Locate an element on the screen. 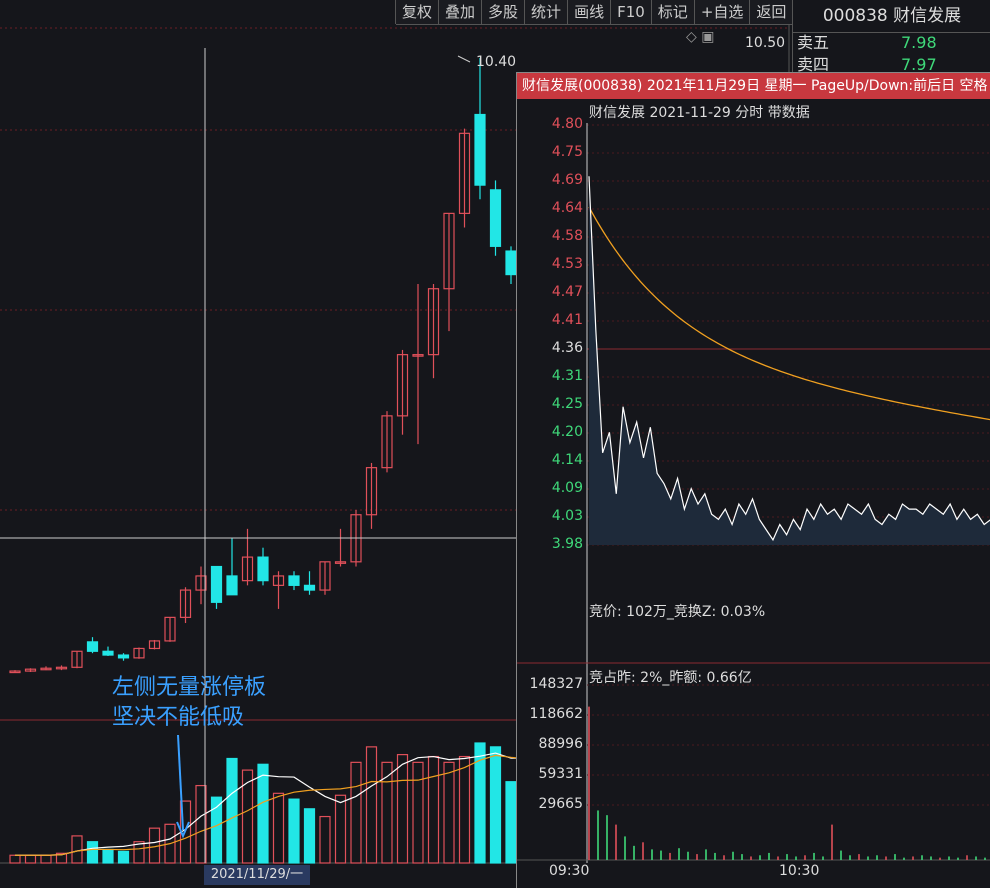 The image size is (990, 888). volume-tick-label: 88996 is located at coordinates (560, 744).